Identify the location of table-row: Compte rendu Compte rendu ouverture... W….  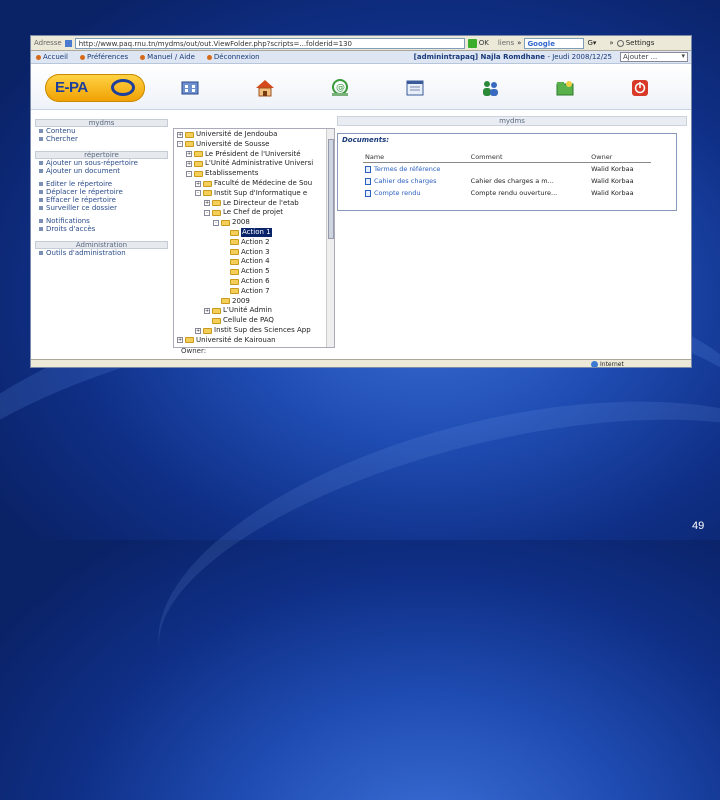
(507, 193).